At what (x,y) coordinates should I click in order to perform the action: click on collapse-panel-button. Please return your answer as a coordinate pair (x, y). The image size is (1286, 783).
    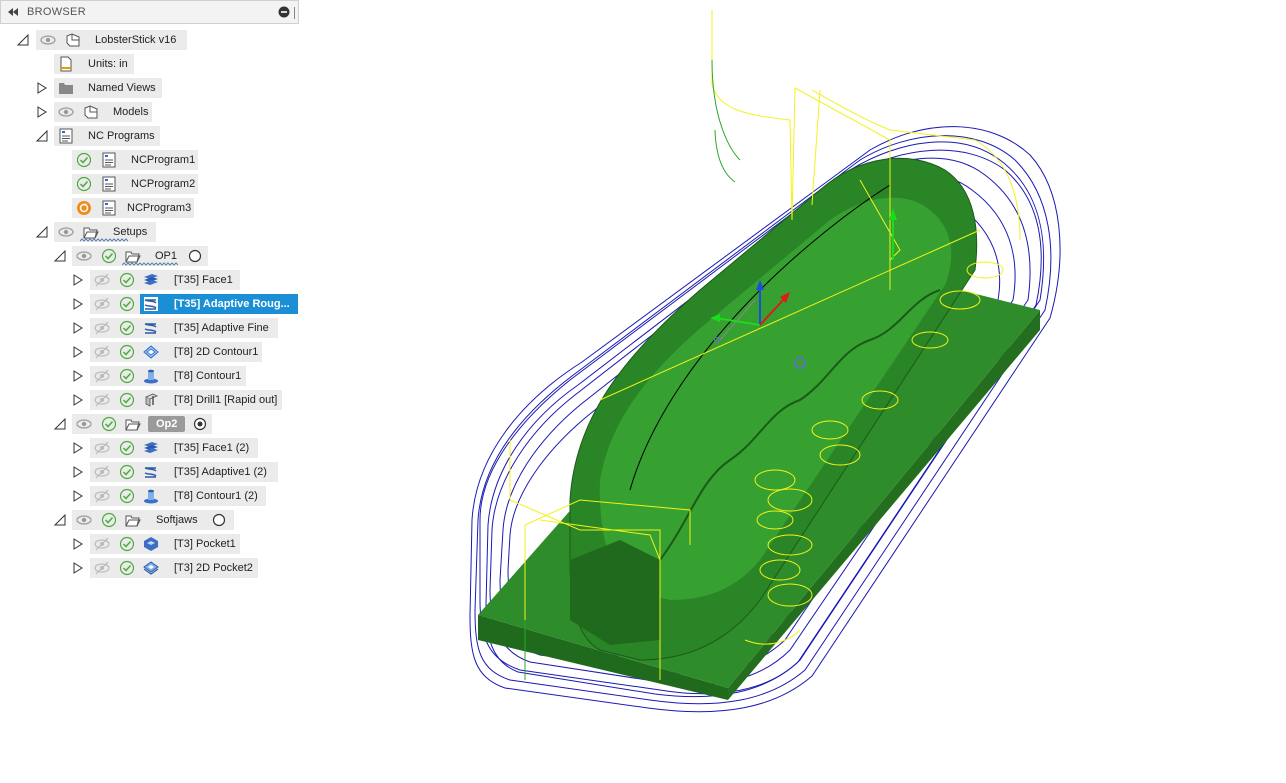
    Looking at the image, I should click on (13, 12).